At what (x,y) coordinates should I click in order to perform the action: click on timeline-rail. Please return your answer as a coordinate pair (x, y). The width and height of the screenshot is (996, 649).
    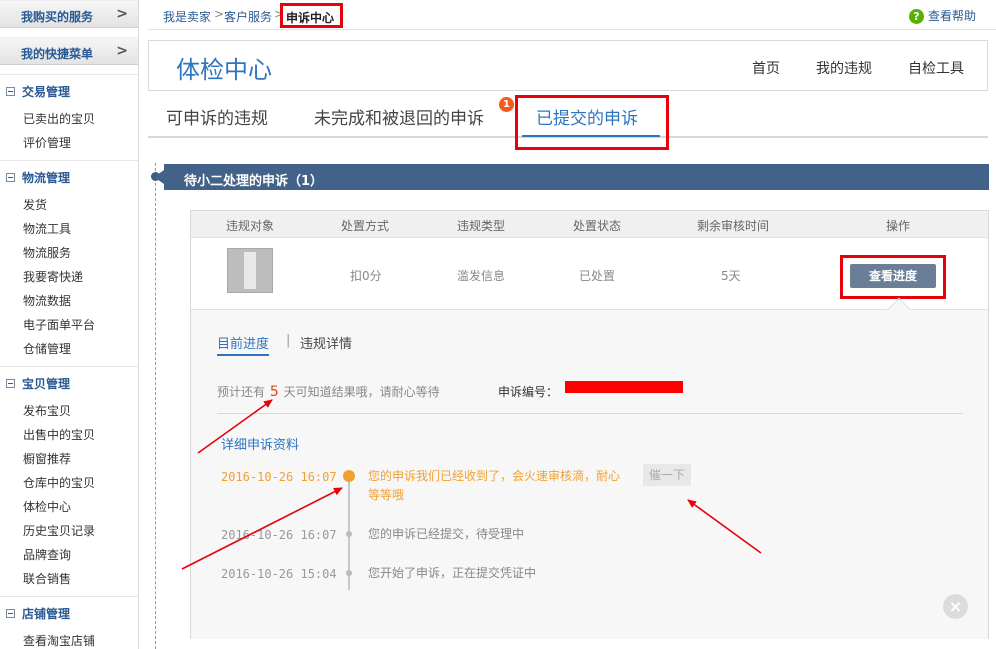
    Looking at the image, I should click on (155, 406).